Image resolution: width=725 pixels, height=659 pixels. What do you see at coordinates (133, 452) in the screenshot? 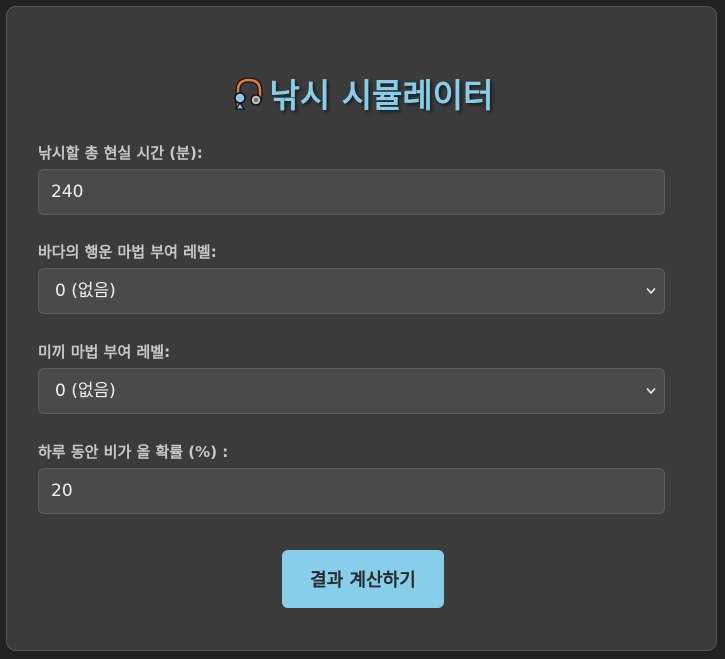
I see `rain-chance-label: 하루 동안 비가 올 확률 (%) :` at bounding box center [133, 452].